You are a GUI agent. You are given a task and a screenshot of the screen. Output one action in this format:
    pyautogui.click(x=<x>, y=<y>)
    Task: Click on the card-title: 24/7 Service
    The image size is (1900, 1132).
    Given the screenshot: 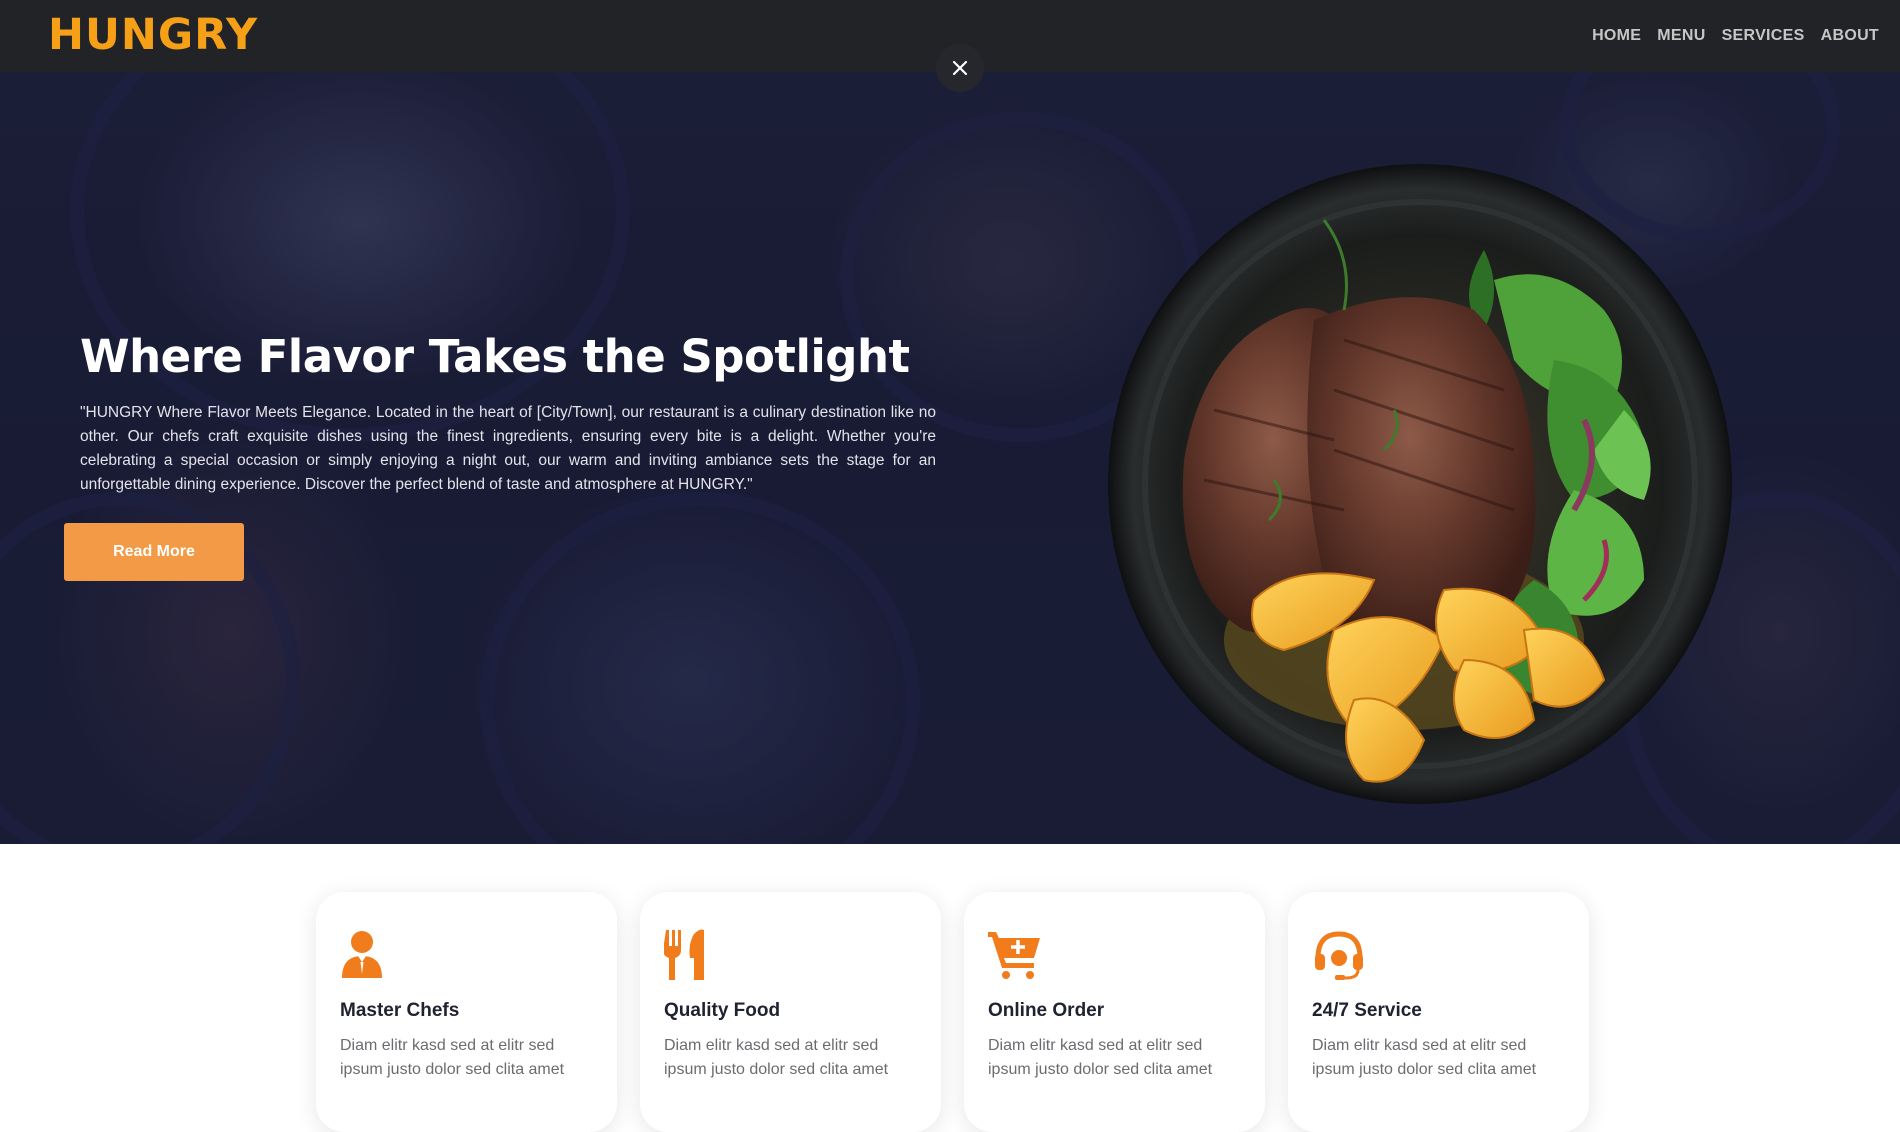 What is the action you would take?
    pyautogui.click(x=1367, y=1010)
    